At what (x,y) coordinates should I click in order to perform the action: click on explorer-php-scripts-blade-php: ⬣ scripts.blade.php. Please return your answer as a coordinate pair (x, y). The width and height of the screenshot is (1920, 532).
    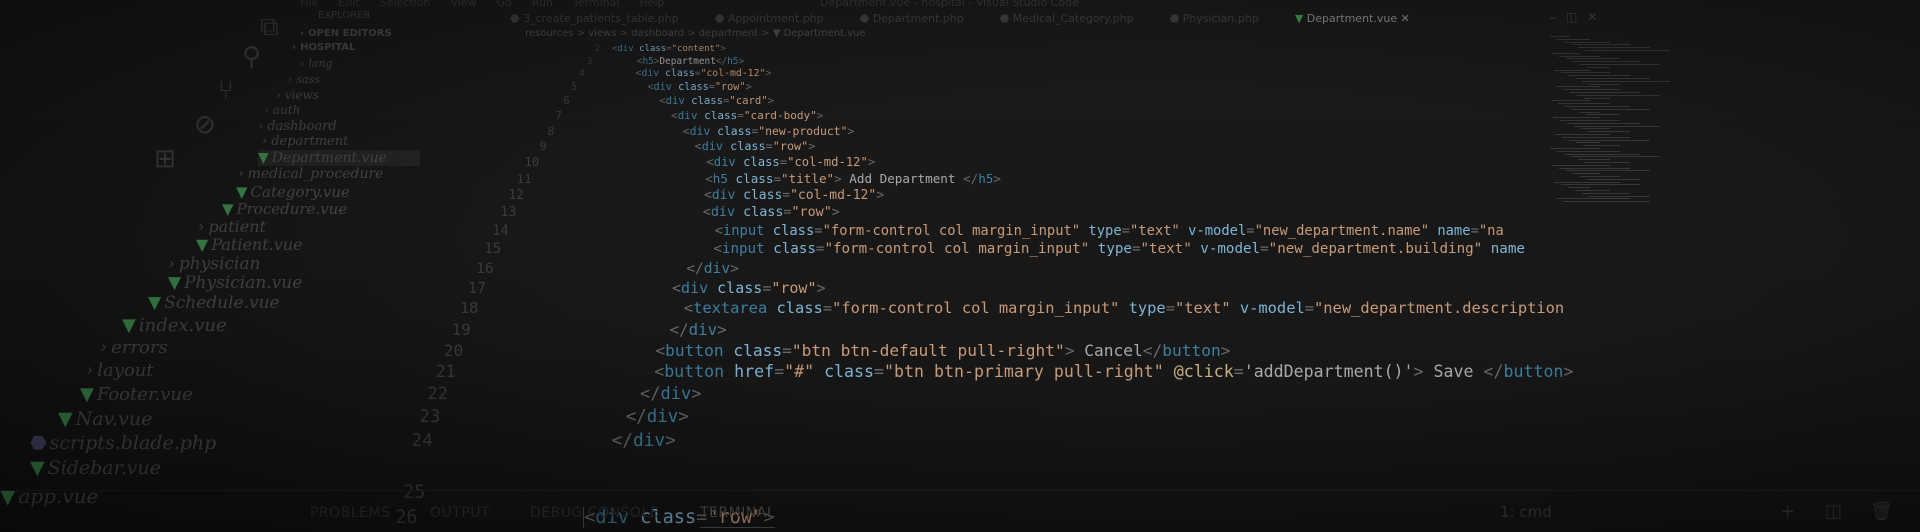
    Looking at the image, I should click on (123, 443).